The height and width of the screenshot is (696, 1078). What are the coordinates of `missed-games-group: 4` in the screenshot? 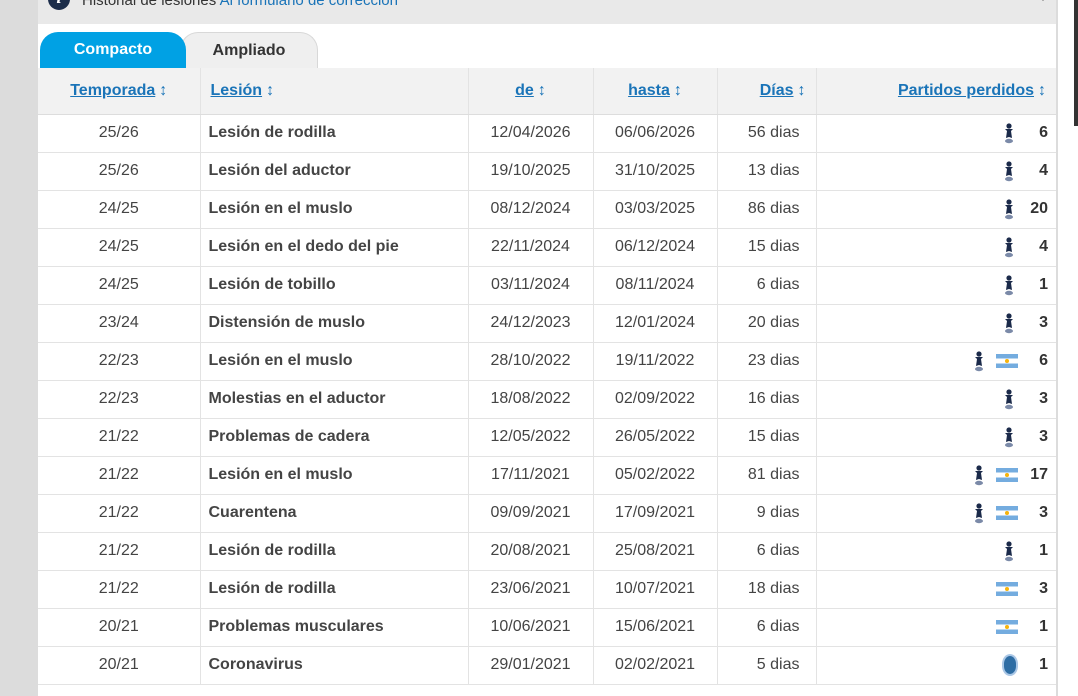 It's located at (1020, 171).